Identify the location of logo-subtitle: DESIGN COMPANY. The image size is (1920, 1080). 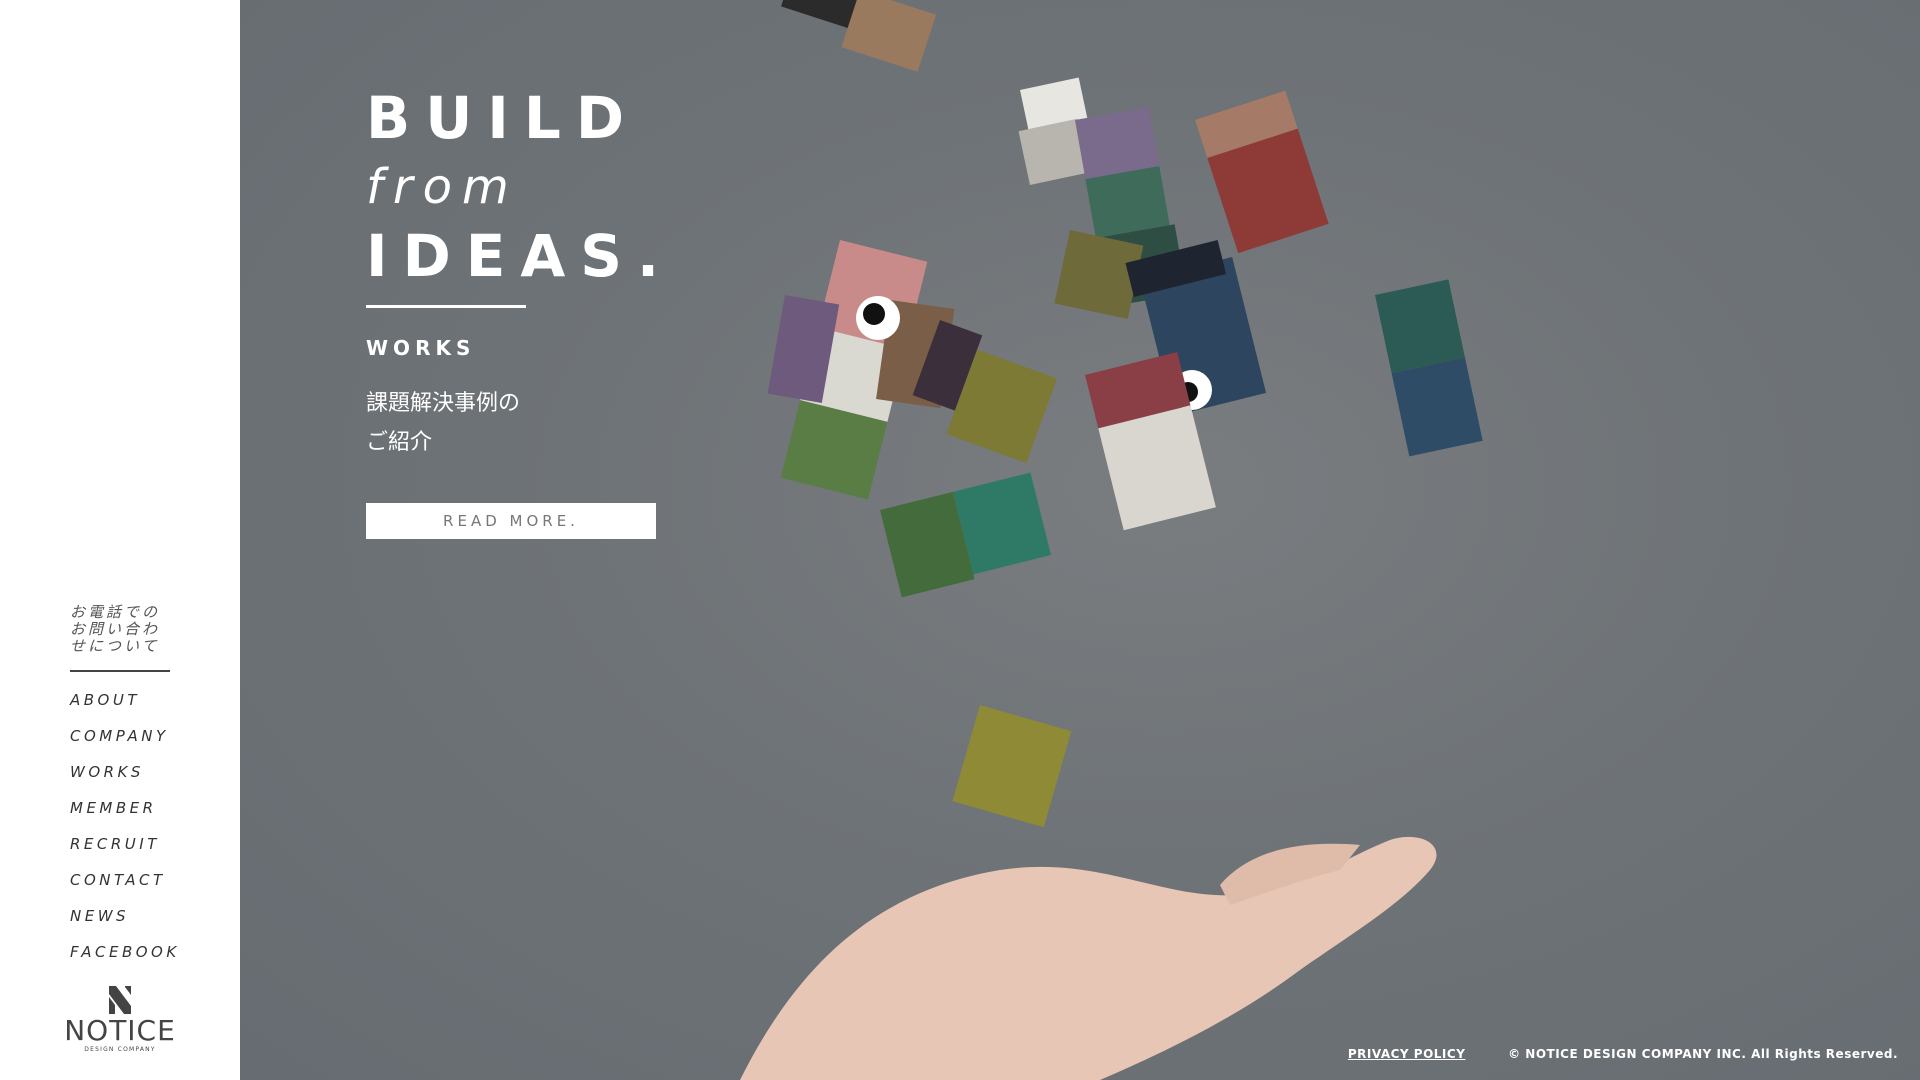
(120, 1049).